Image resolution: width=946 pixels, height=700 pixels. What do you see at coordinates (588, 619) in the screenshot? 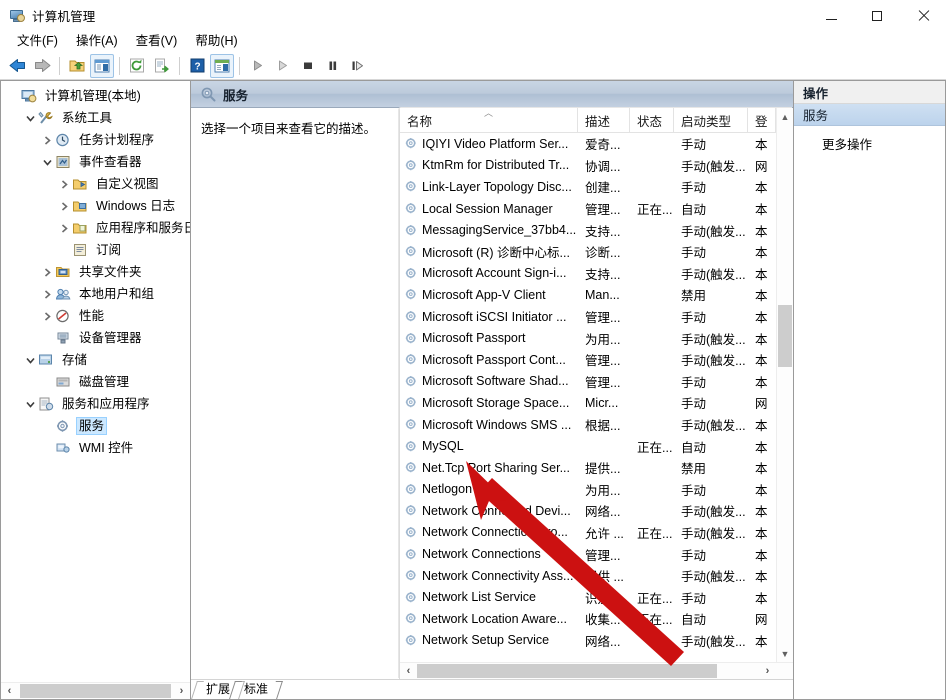
I see `table-row: Network Location Aware... 收集... 正在... 自动 网` at bounding box center [588, 619].